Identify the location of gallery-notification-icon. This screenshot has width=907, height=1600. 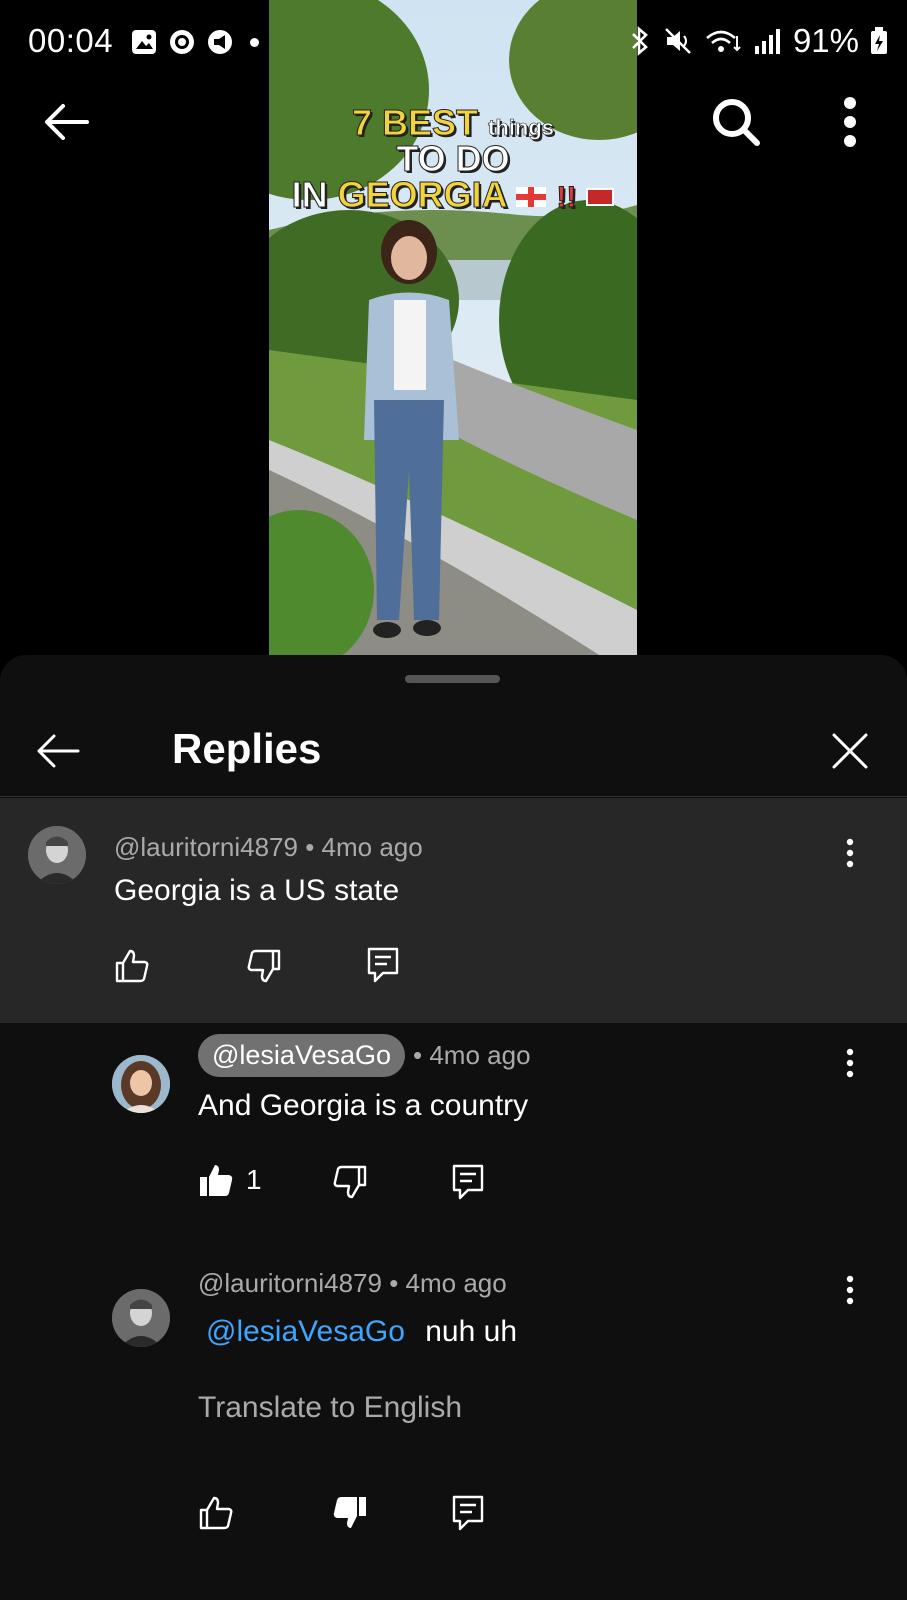
(144, 42).